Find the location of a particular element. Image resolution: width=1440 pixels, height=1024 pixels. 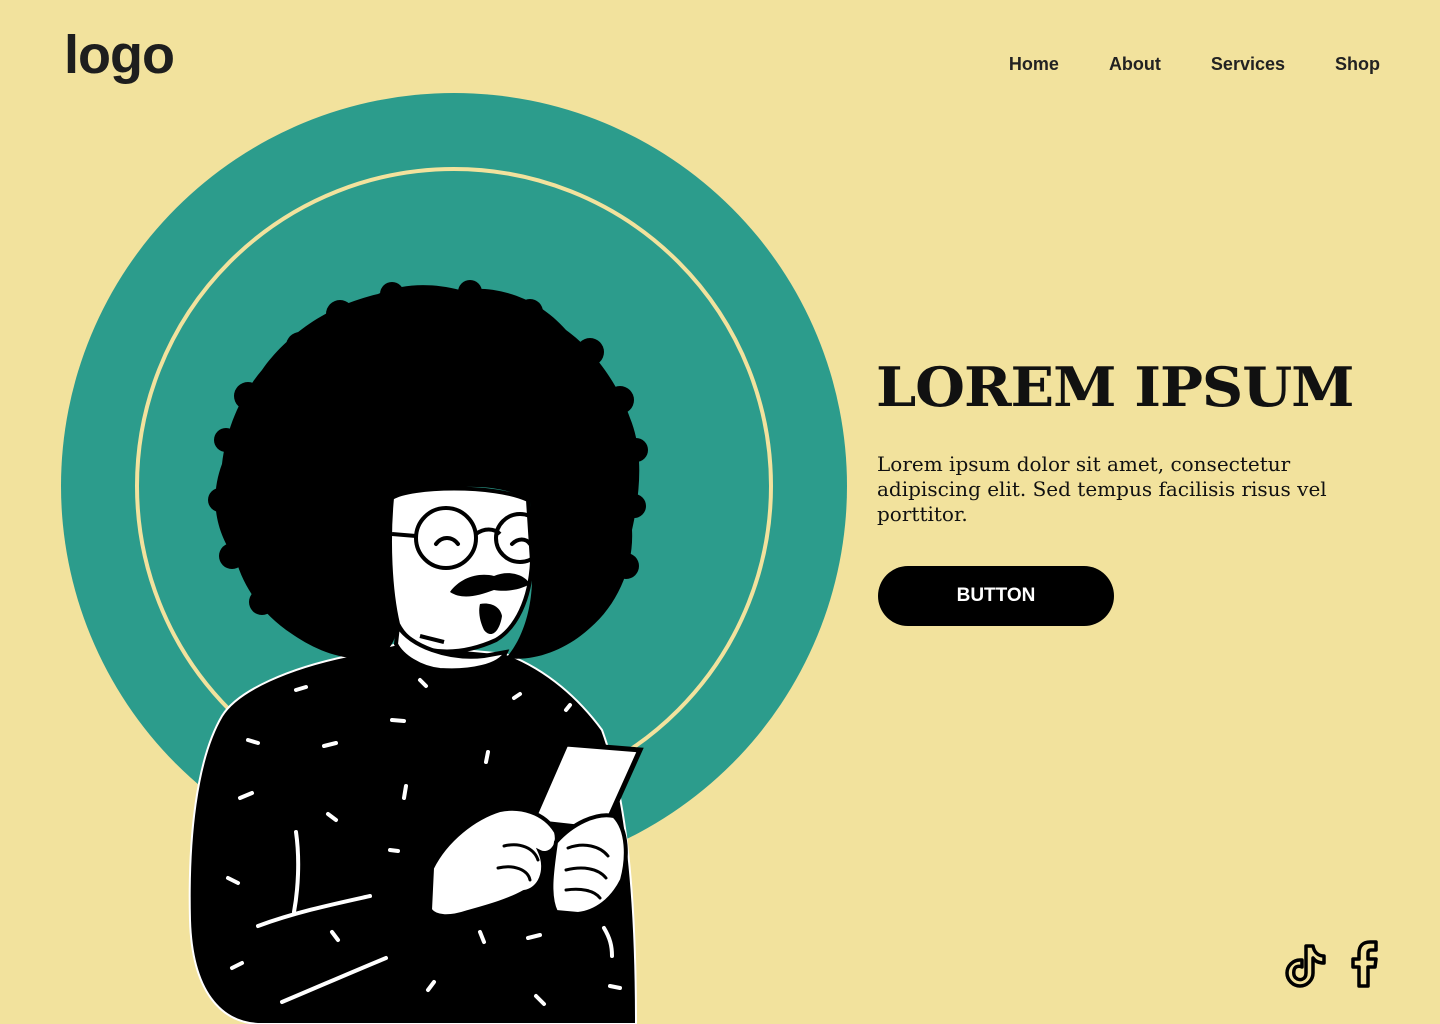

nav-services: Services is located at coordinates (1248, 64).